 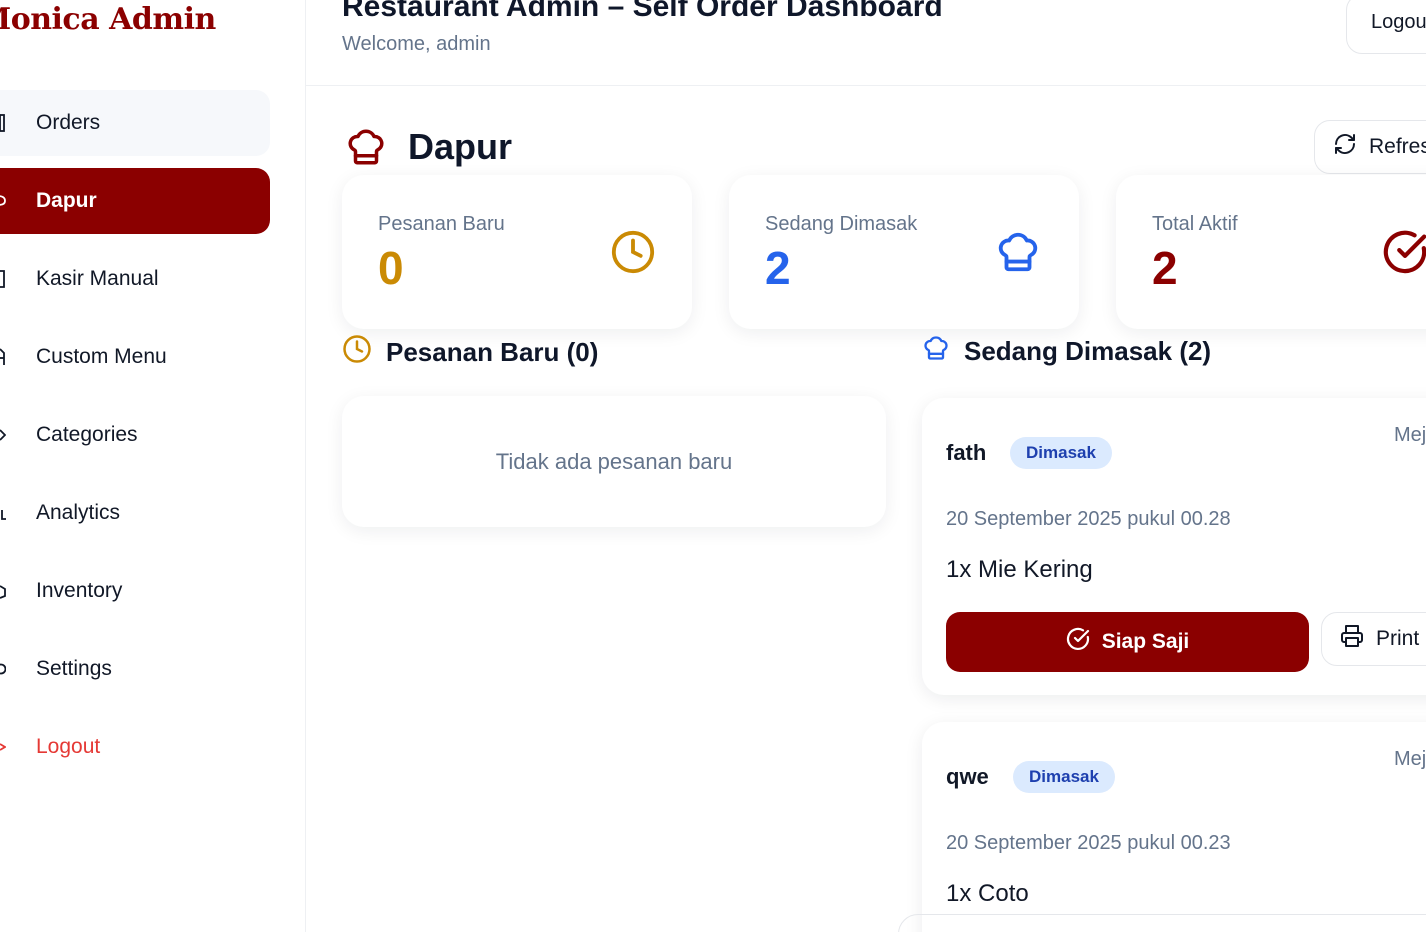 What do you see at coordinates (97, 278) in the screenshot?
I see `sidebar-item-label: Kasir Manual` at bounding box center [97, 278].